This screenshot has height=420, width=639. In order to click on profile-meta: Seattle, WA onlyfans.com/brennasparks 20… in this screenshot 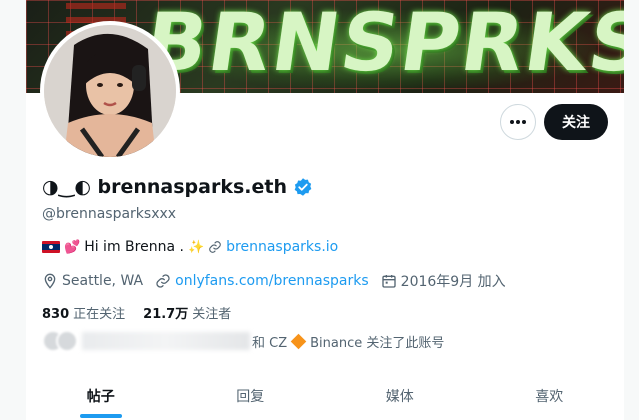, I will do `click(280, 281)`.